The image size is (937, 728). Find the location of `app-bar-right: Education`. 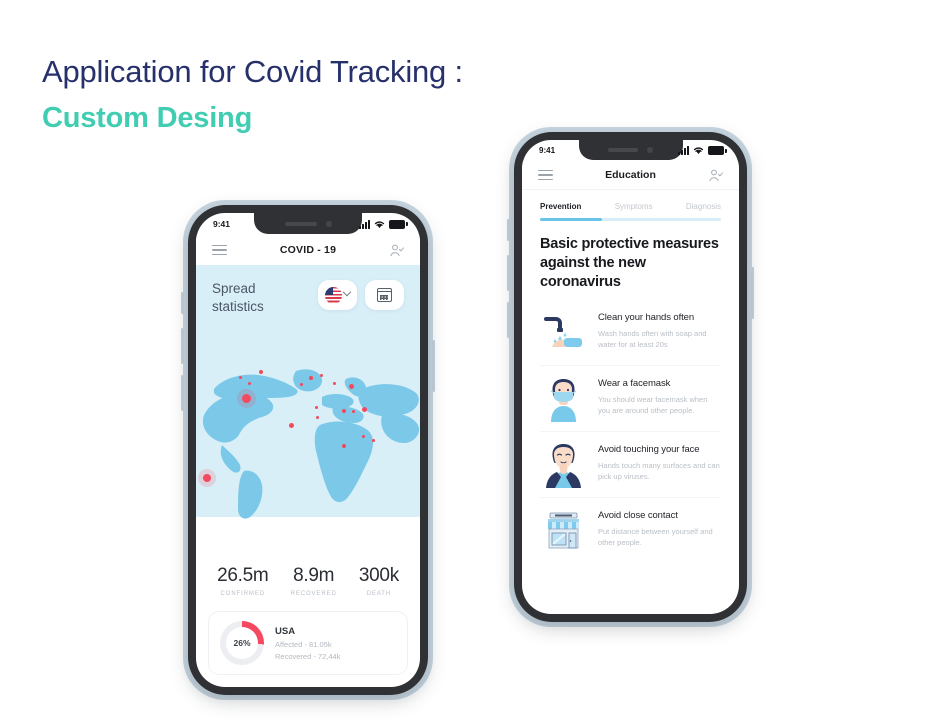

app-bar-right: Education is located at coordinates (630, 175).